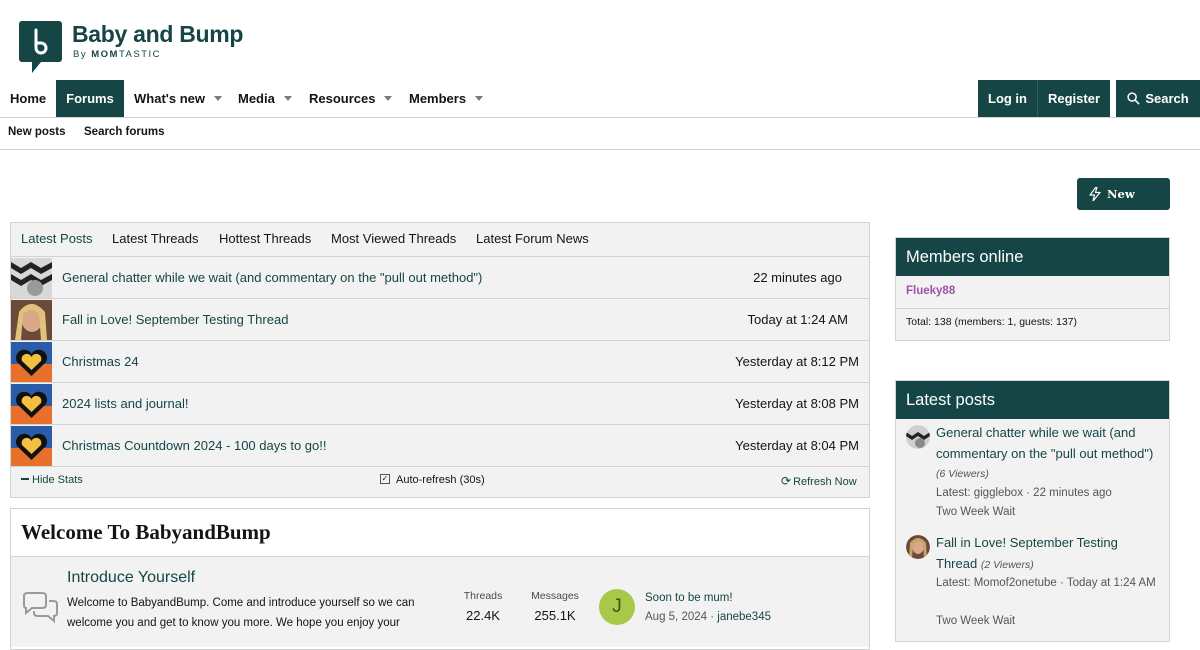 This screenshot has height=650, width=1200. Describe the element at coordinates (483, 596) in the screenshot. I see `threads-label: Threads` at that location.